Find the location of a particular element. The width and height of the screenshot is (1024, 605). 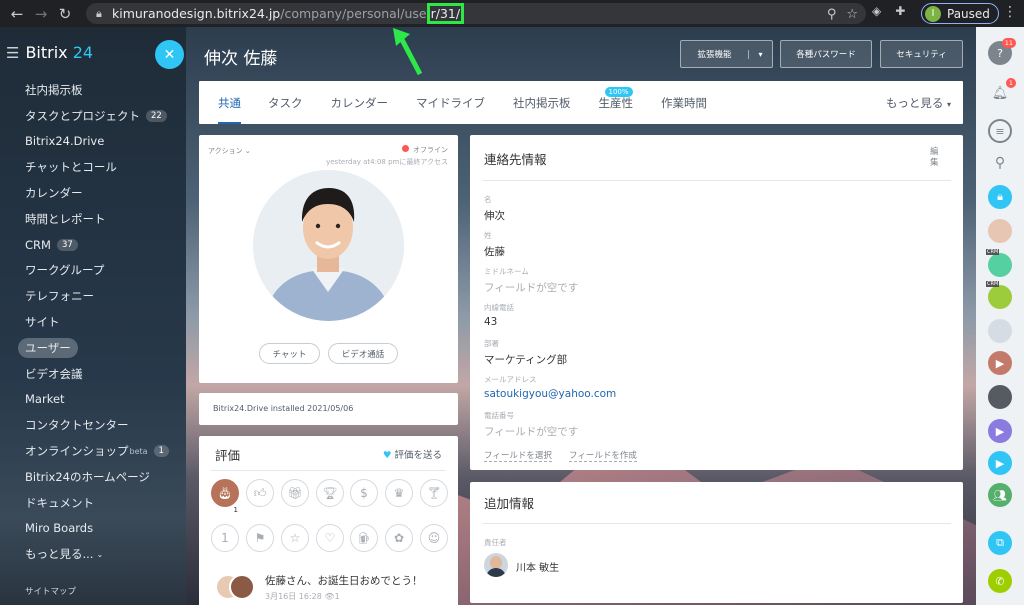

forward-arrow-icon: → is located at coordinates (41, 13).